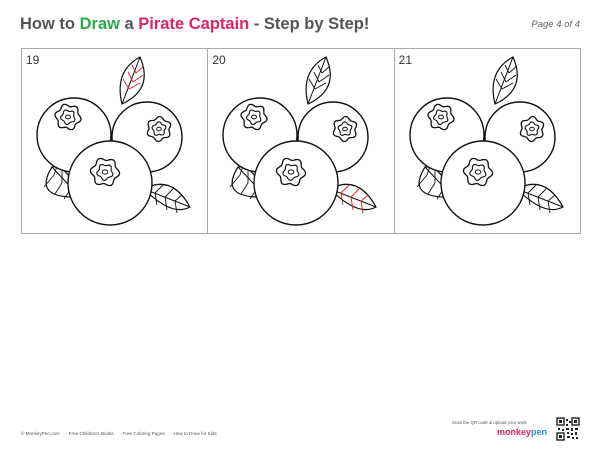 The width and height of the screenshot is (600, 464). I want to click on footer-link-draw: · How to Draw for Kids, so click(194, 433).